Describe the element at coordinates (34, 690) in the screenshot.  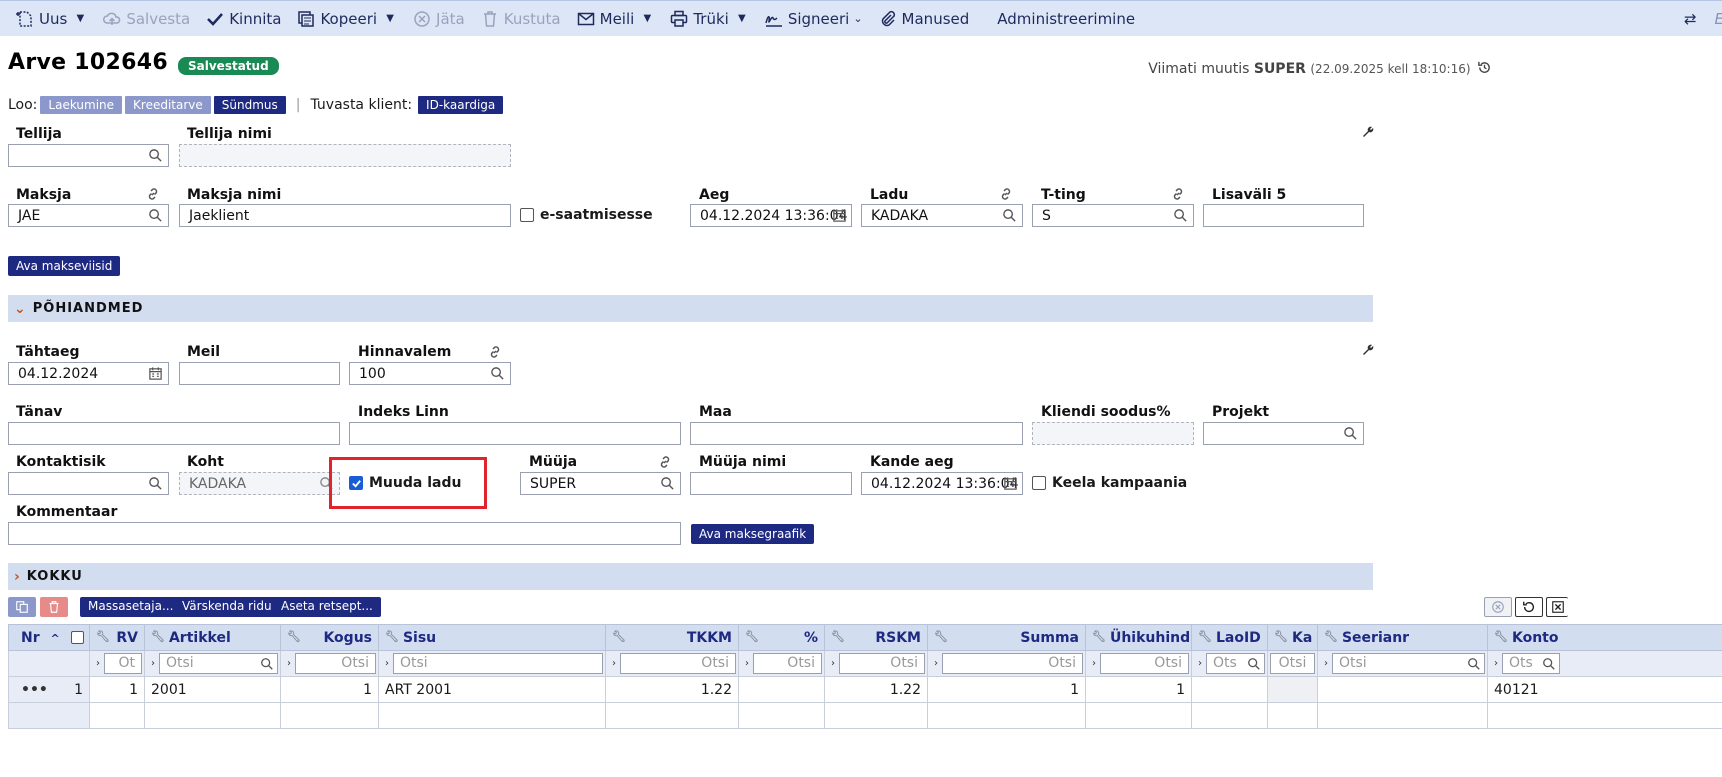
I see `row-menu-icon: •••` at that location.